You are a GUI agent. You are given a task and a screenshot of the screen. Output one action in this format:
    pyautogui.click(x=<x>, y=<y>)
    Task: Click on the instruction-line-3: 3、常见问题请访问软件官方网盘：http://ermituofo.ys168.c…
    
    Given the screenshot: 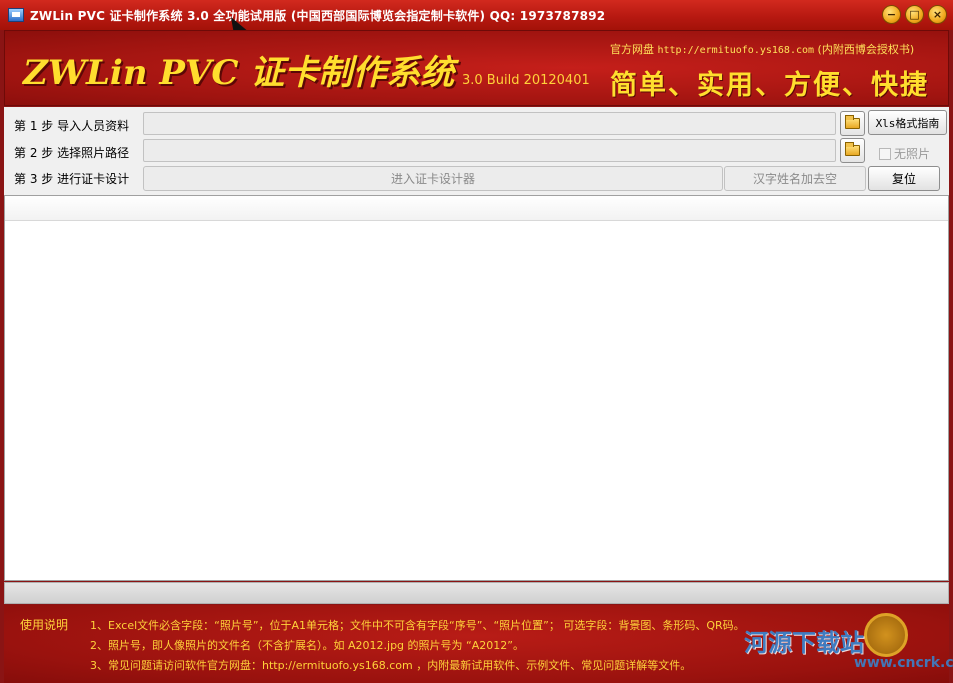 What is the action you would take?
    pyautogui.click(x=391, y=665)
    